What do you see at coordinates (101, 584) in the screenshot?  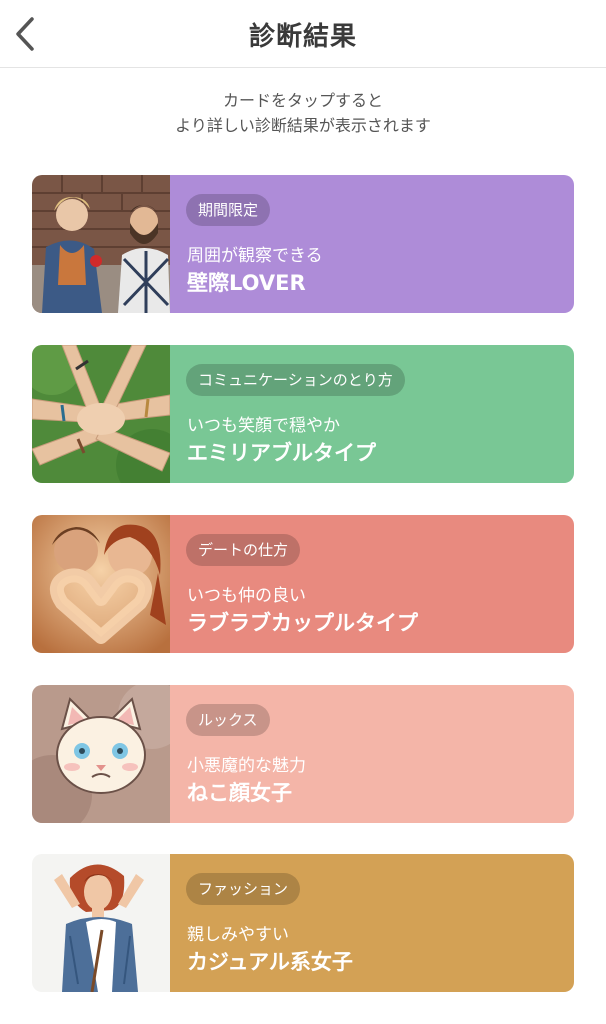 I see `couple-heart-hands-photo` at bounding box center [101, 584].